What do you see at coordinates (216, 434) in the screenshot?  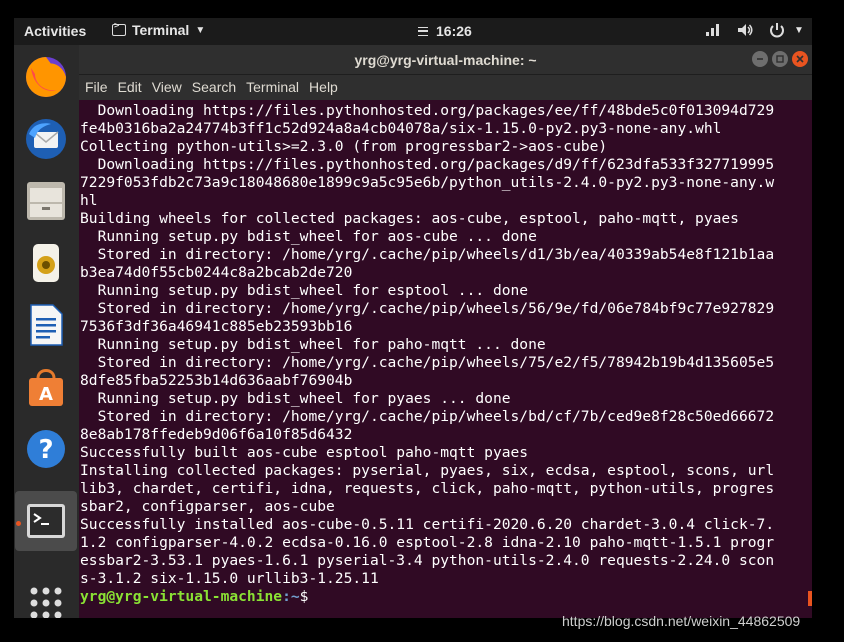 I see `terminal-line: 8e8ab178ffedeb9d06f6a10f85d6432` at bounding box center [216, 434].